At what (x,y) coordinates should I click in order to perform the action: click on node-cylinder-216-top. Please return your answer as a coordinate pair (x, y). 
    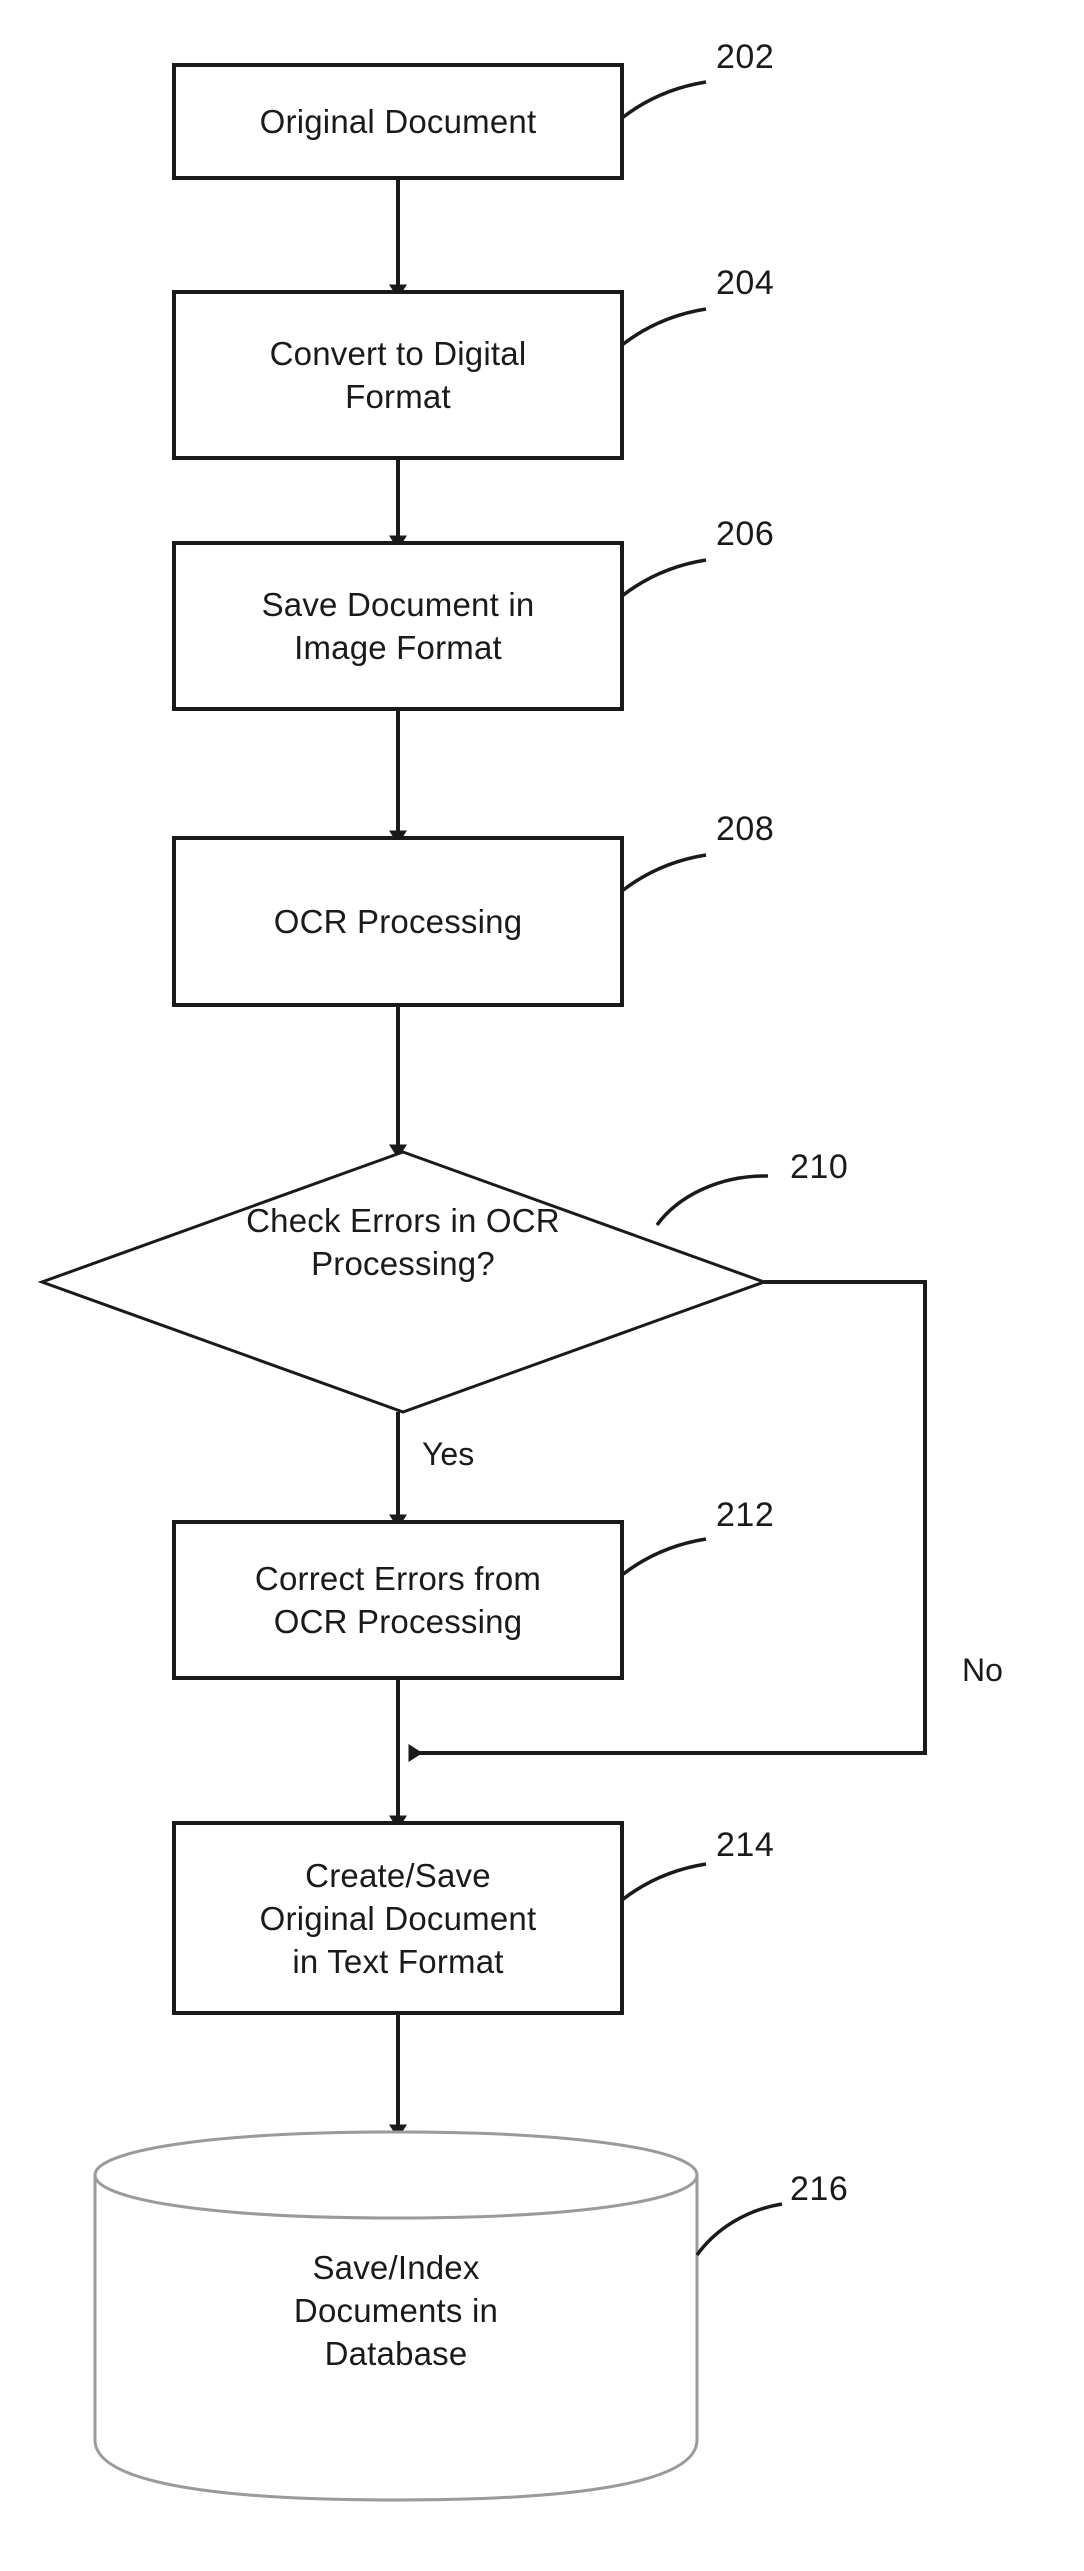
    Looking at the image, I should click on (396, 2175).